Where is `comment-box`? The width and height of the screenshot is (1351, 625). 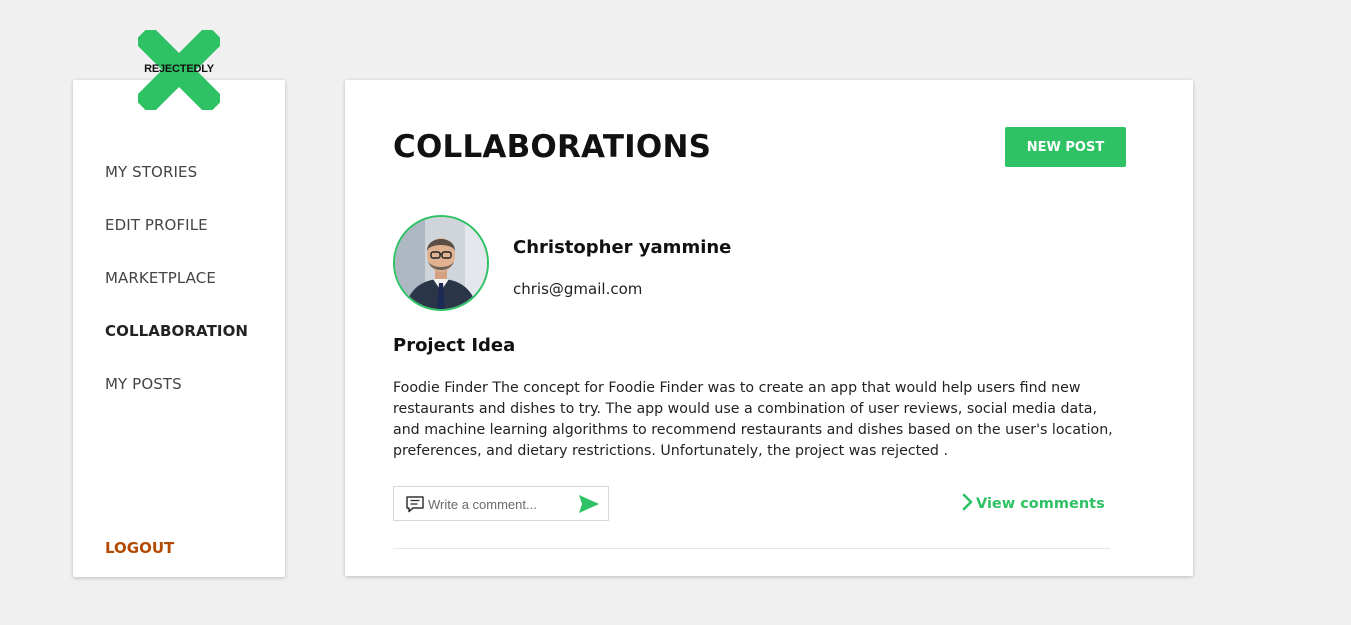
comment-box is located at coordinates (501, 503).